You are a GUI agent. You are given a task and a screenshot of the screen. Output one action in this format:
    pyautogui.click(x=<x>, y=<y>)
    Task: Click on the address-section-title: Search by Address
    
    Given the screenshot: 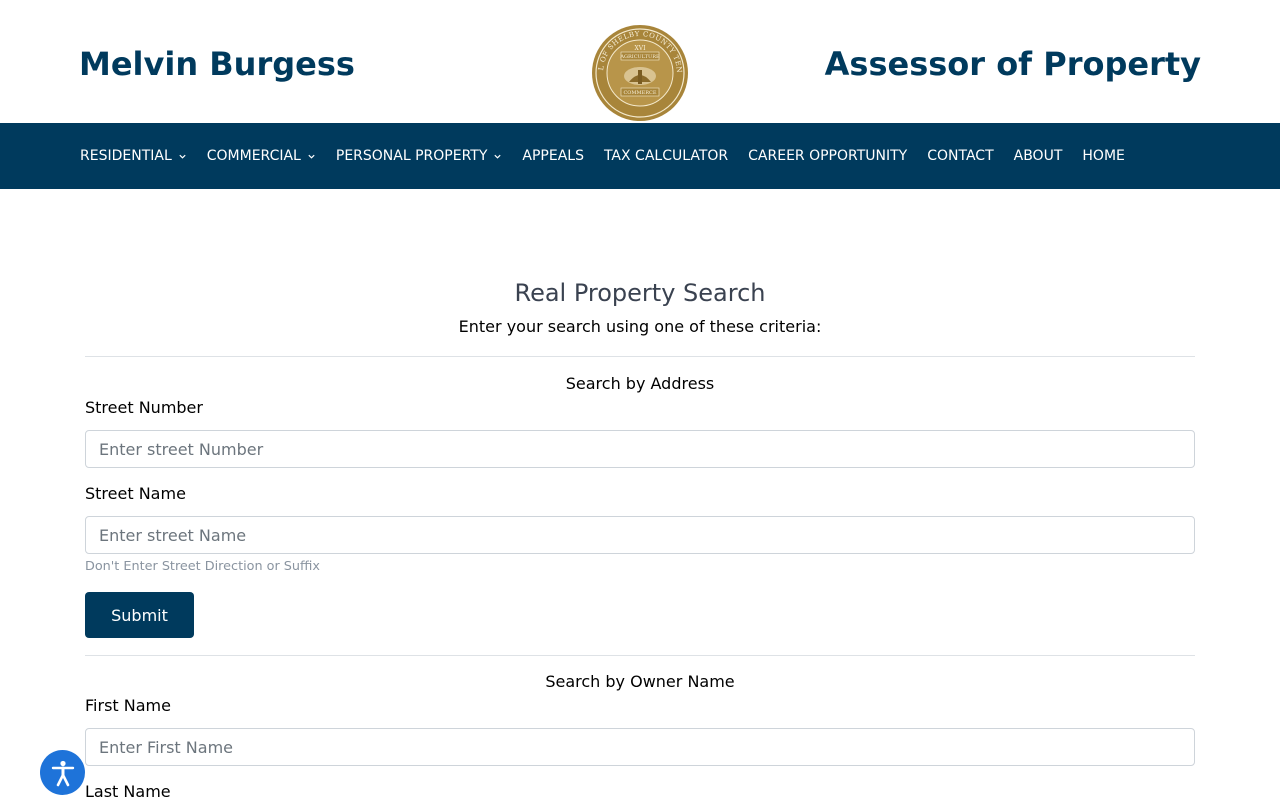 What is the action you would take?
    pyautogui.click(x=640, y=383)
    